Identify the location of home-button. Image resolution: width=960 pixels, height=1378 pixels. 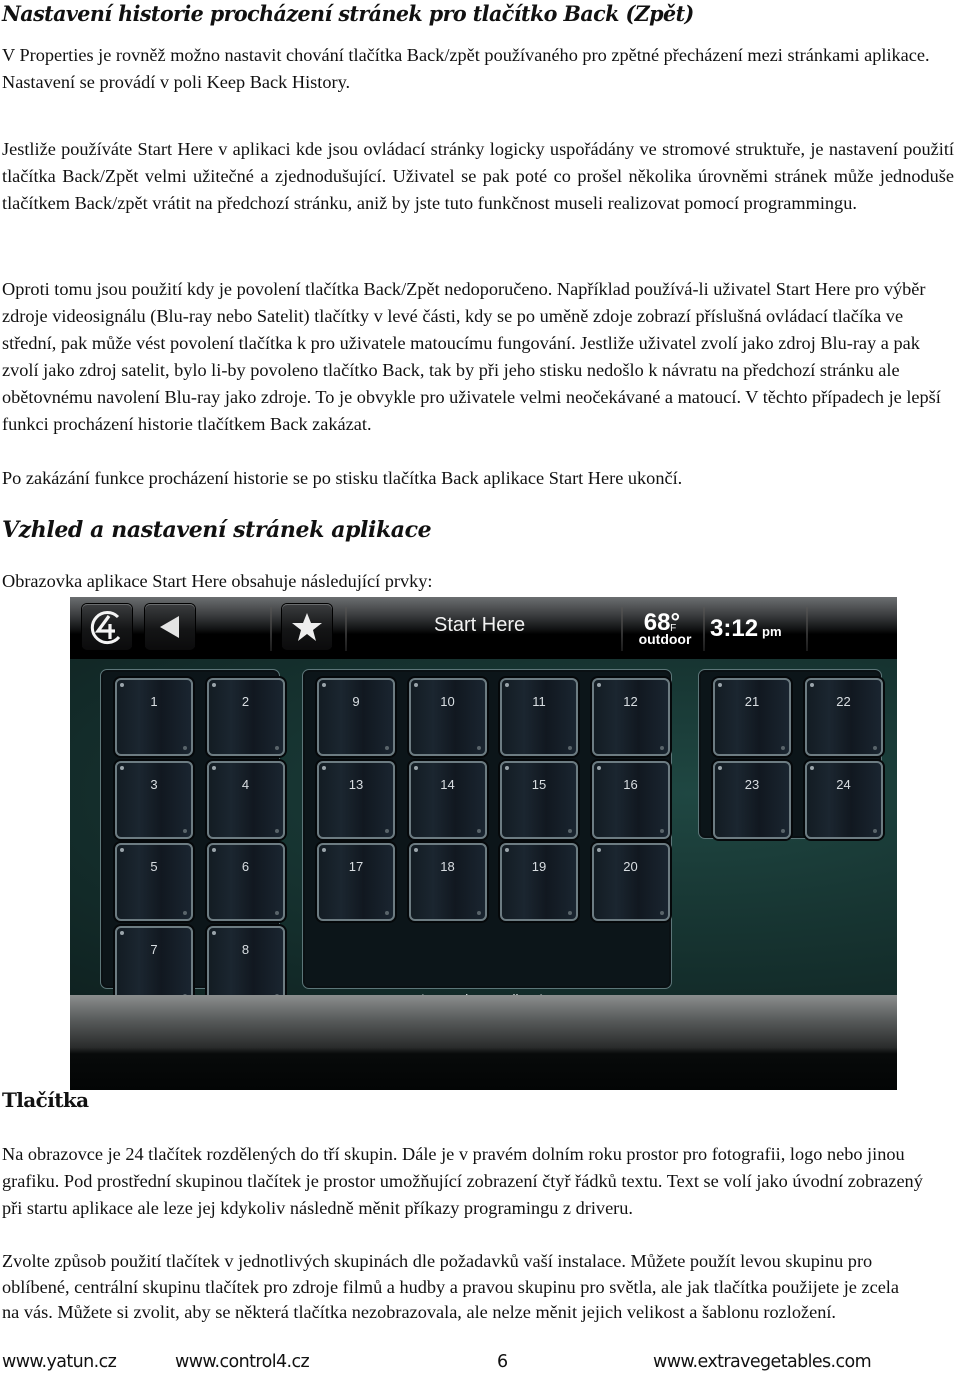
(107, 627).